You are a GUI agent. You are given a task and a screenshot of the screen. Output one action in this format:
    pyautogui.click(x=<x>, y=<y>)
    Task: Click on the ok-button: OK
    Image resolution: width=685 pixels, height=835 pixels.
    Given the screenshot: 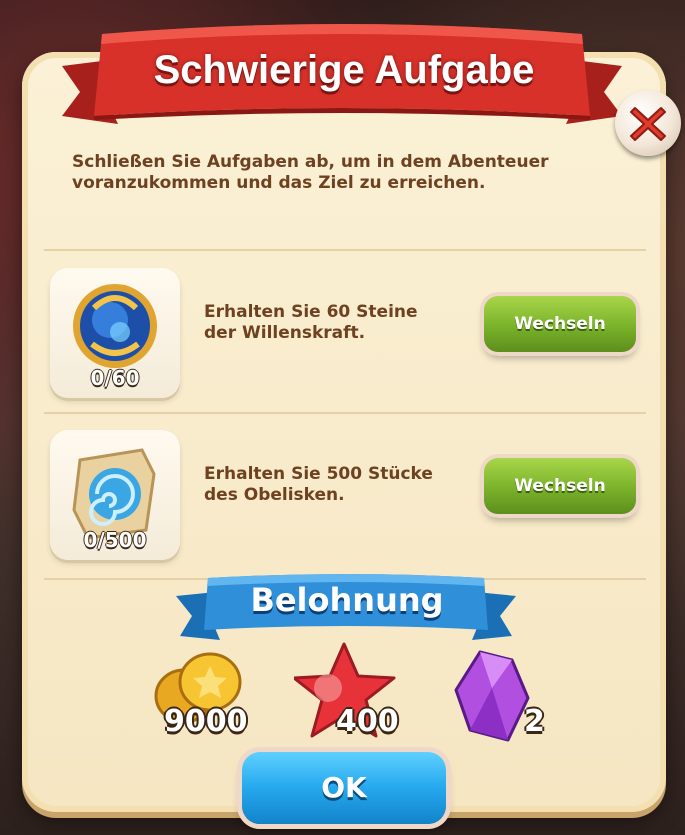 What is the action you would take?
    pyautogui.click(x=344, y=788)
    